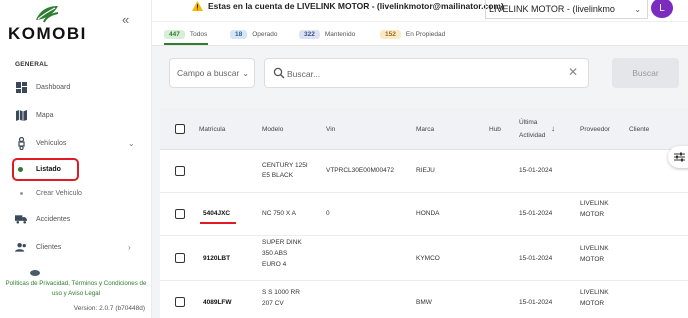 Image resolution: width=688 pixels, height=318 pixels. I want to click on sort-arrow-down-icon: ↓, so click(553, 128).